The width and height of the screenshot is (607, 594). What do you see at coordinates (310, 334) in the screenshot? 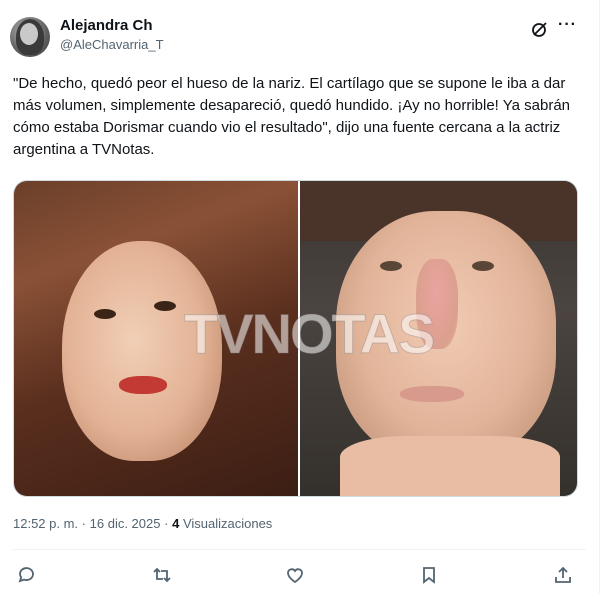
I see `watermark: TVNOTAS` at bounding box center [310, 334].